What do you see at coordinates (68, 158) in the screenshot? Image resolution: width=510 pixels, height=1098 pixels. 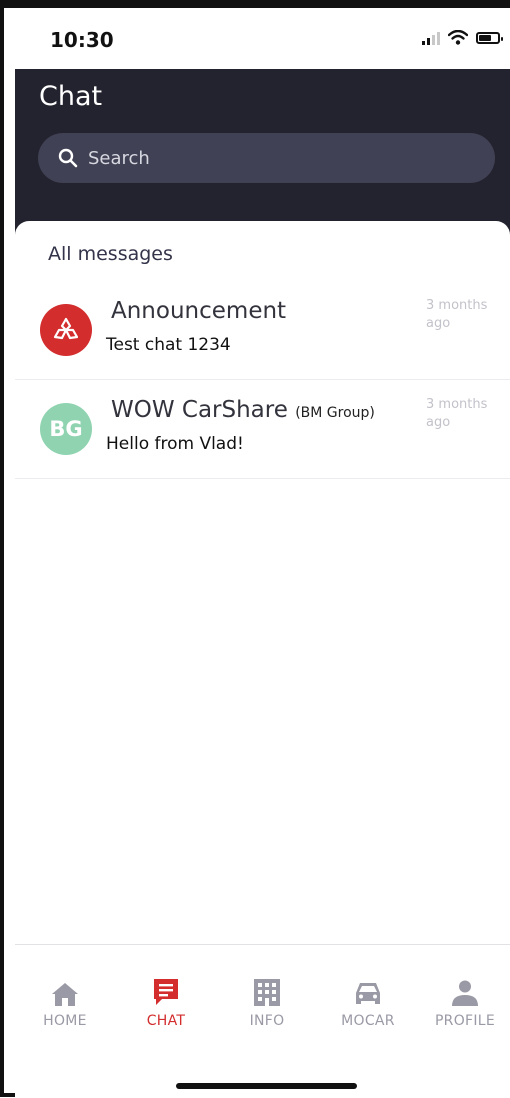 I see `search-icon` at bounding box center [68, 158].